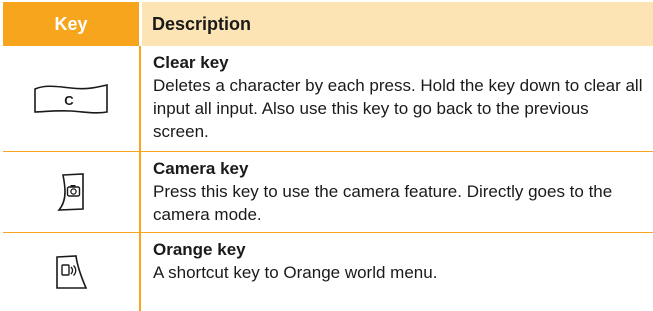  I want to click on camera-key-icon, so click(71, 192).